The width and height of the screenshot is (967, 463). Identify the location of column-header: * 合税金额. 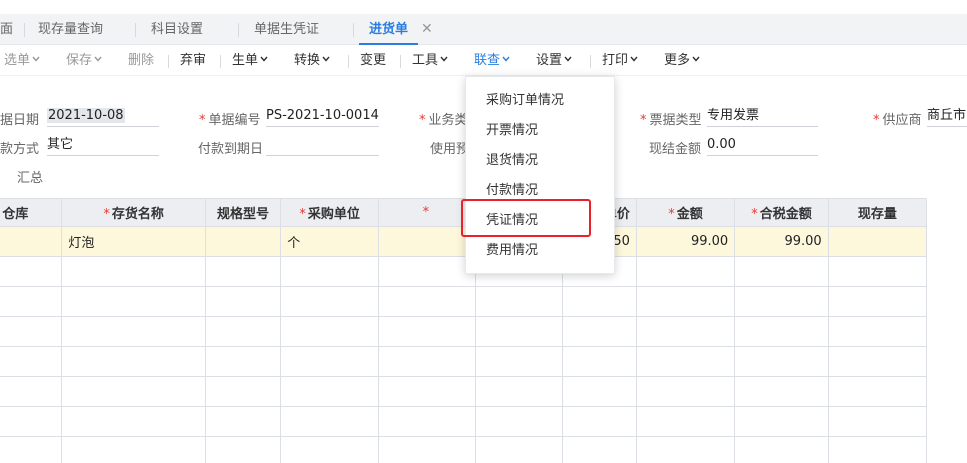
(781, 212).